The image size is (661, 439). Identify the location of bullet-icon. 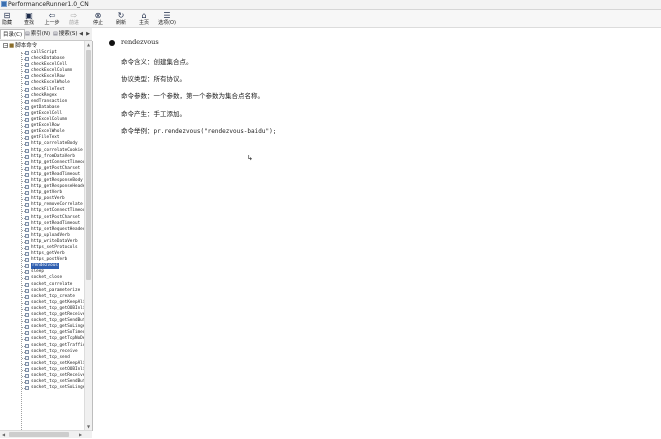
(112, 43).